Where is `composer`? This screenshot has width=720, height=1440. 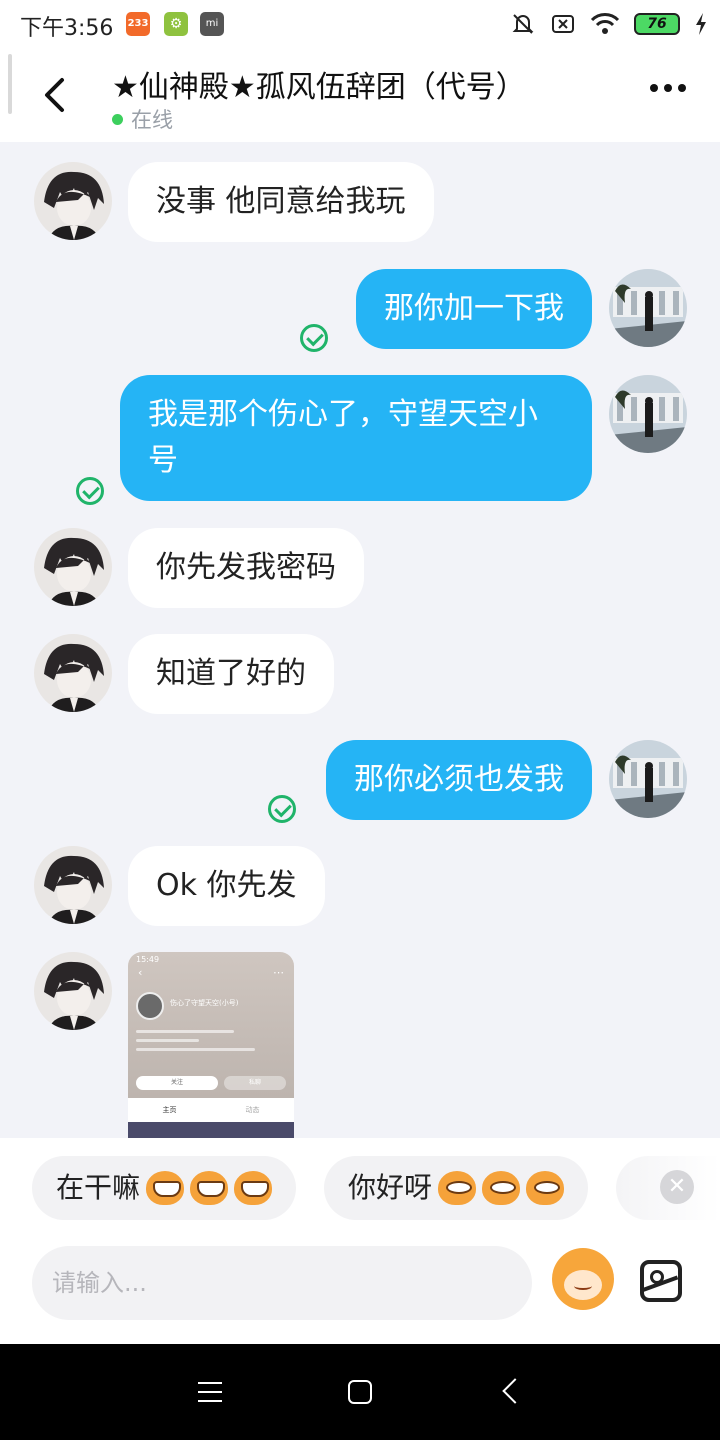 composer is located at coordinates (360, 1286).